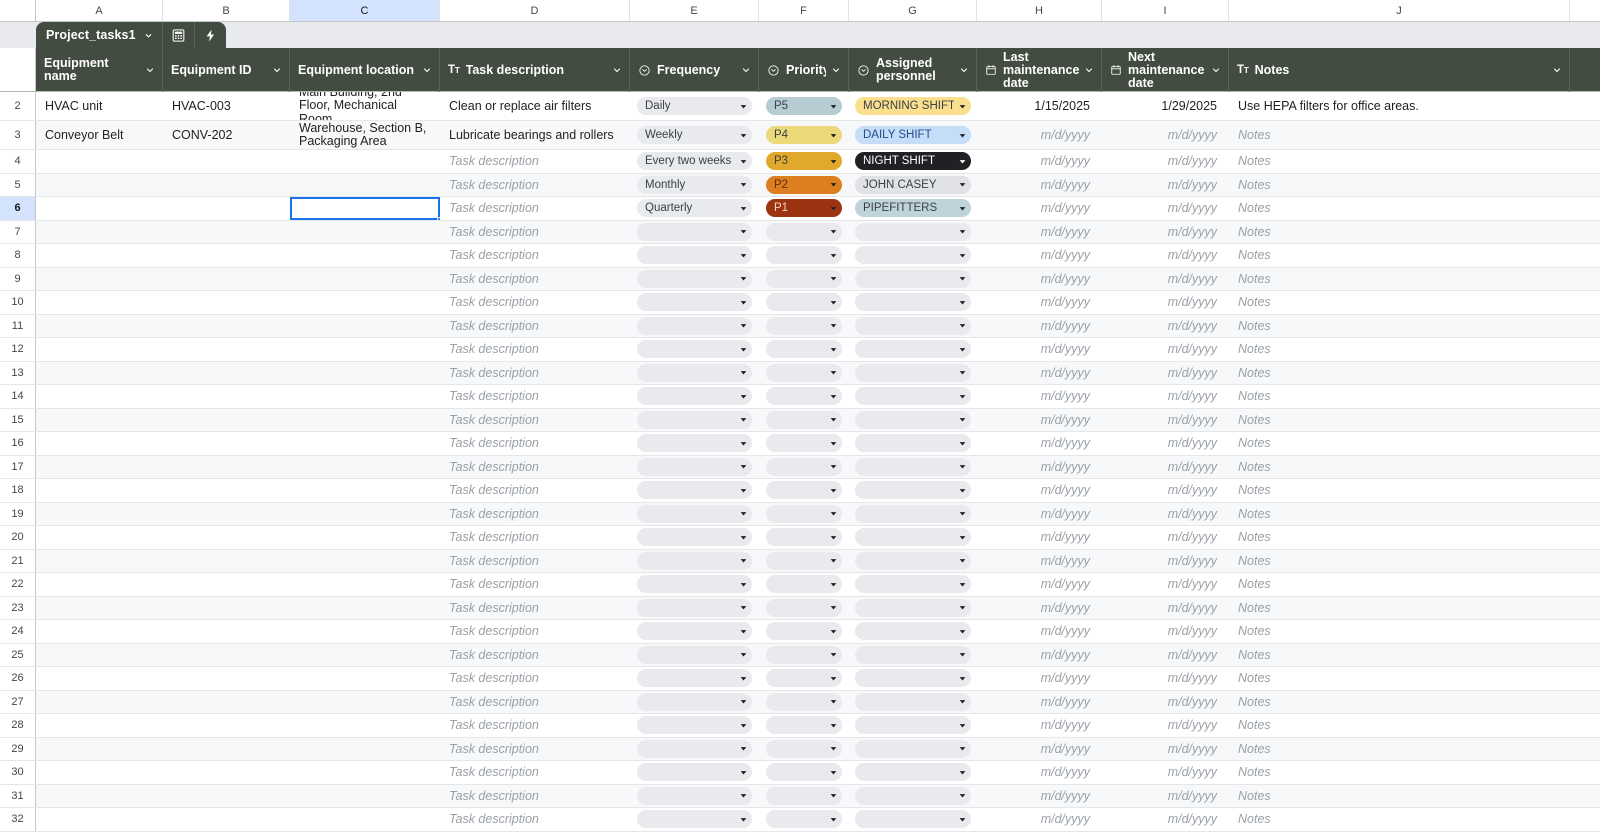  I want to click on column-header-j: T T Notes, so click(1399, 70).